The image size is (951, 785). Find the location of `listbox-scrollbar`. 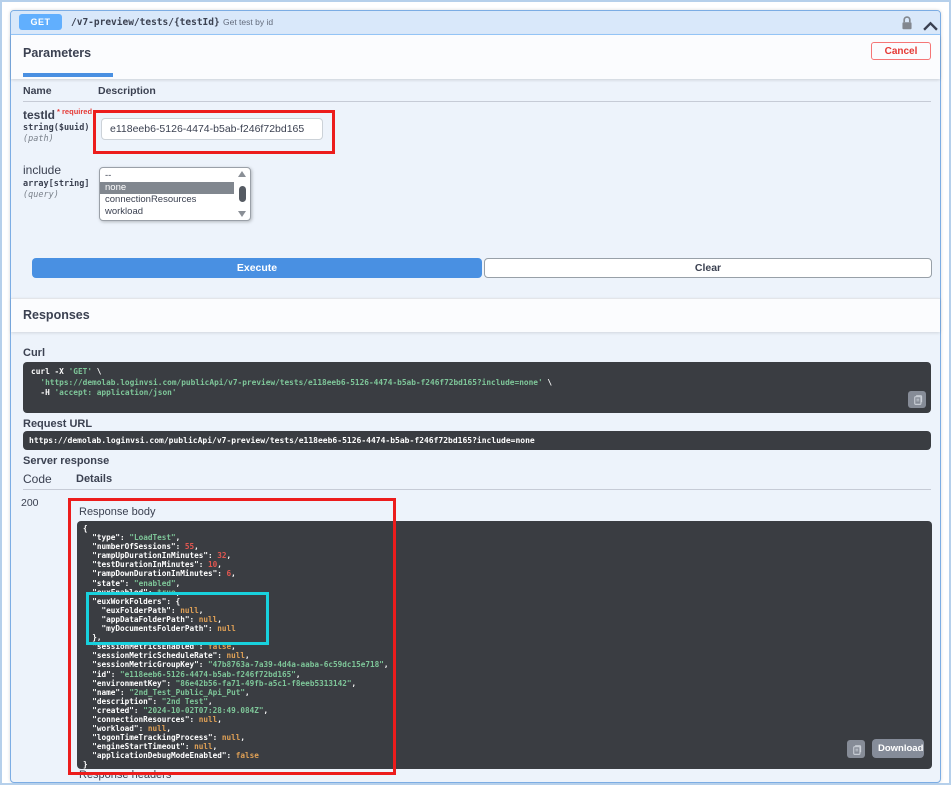

listbox-scrollbar is located at coordinates (242, 194).